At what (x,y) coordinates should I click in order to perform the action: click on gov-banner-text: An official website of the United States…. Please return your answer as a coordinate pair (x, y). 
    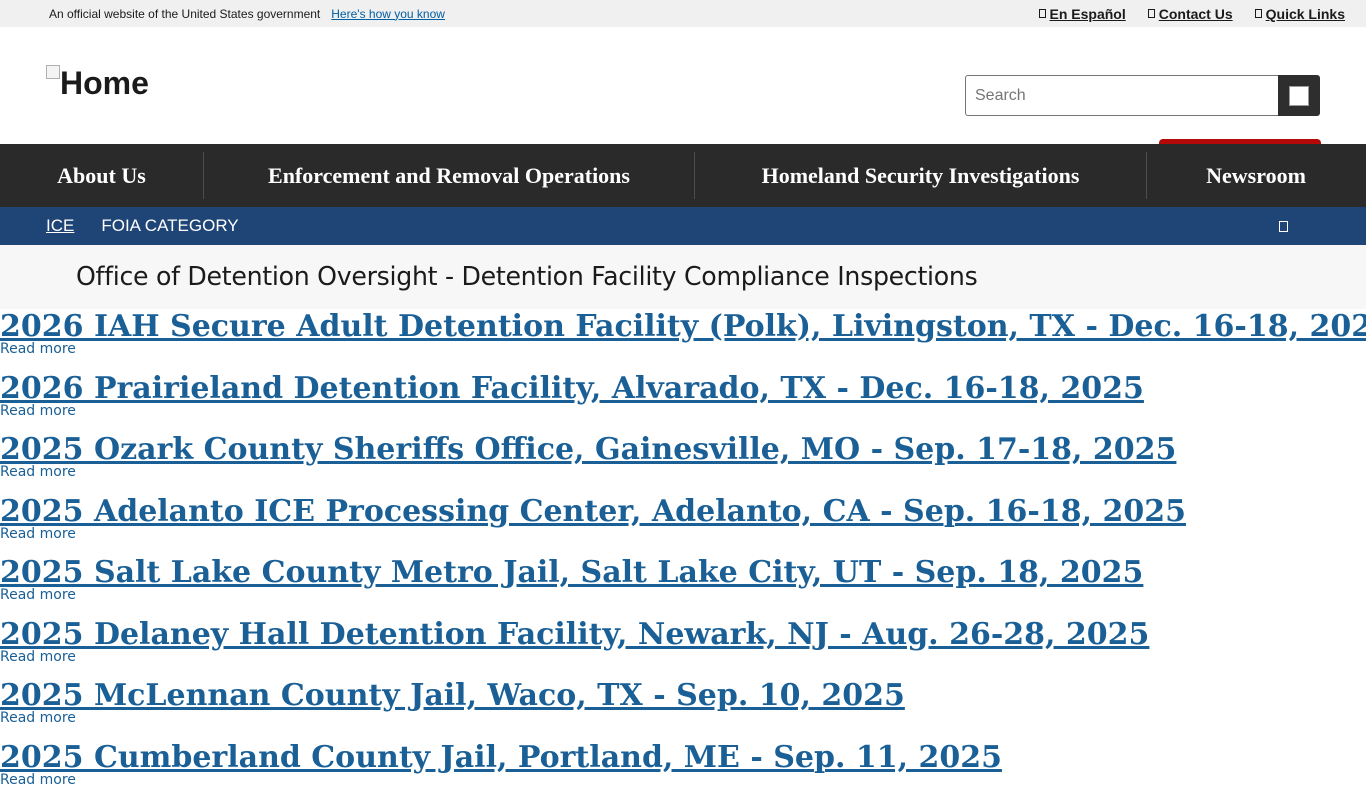
    Looking at the image, I should click on (184, 14).